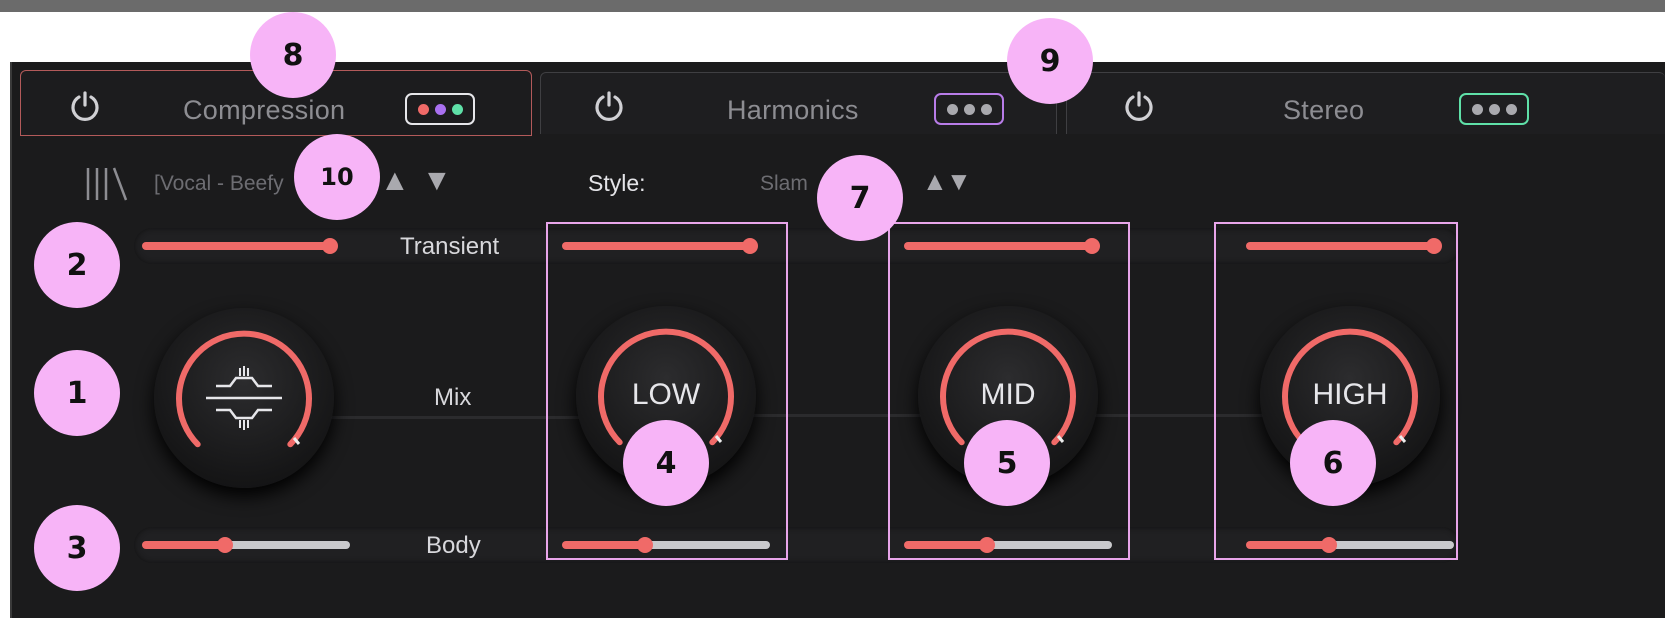 Image resolution: width=1665 pixels, height=618 pixels. What do you see at coordinates (293, 55) in the screenshot?
I see `annotation-badge: 8` at bounding box center [293, 55].